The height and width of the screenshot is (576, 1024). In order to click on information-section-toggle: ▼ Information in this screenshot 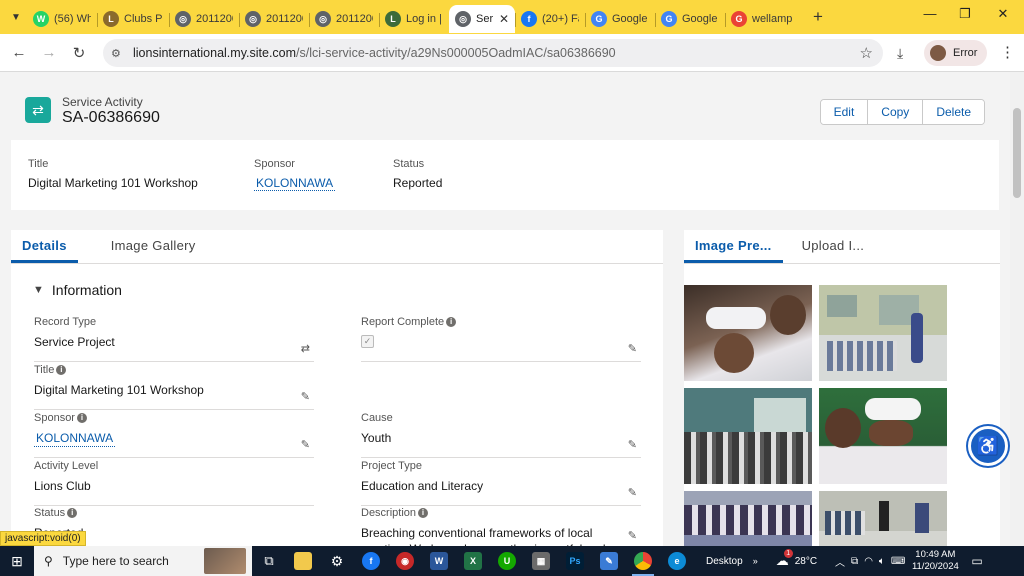, I will do `click(77, 290)`.